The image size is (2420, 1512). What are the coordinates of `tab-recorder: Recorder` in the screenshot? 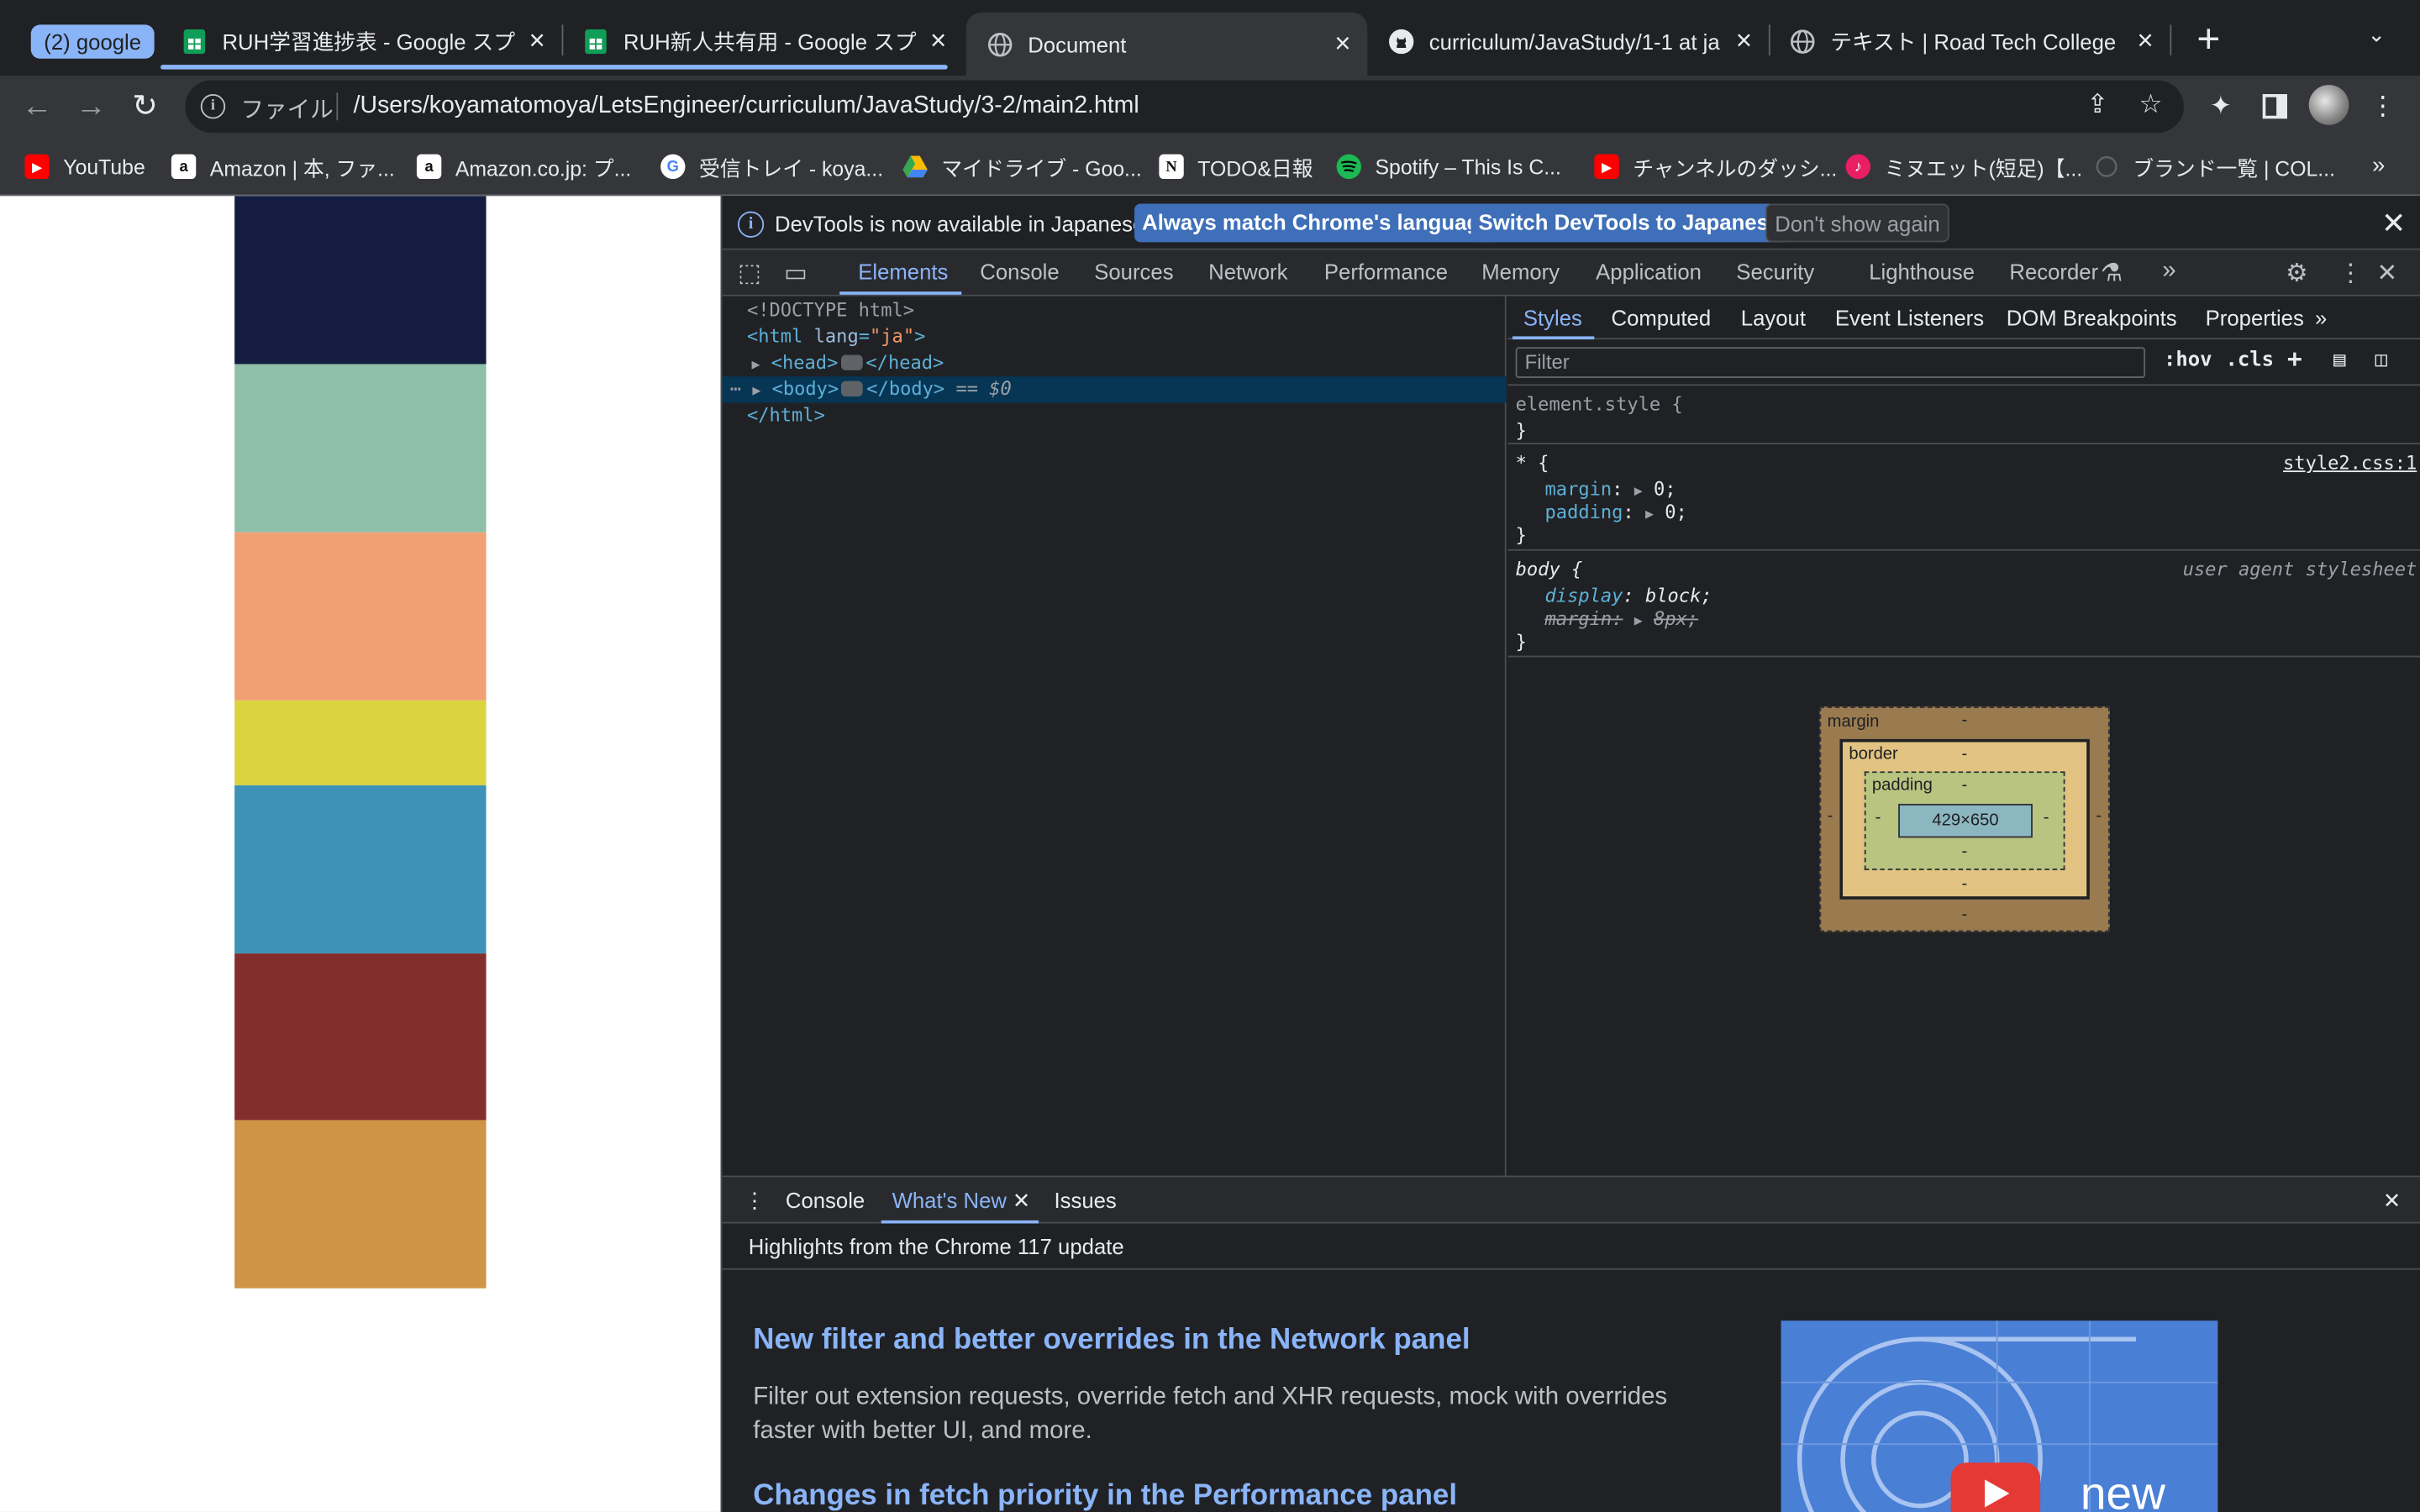 It's located at (2053, 272).